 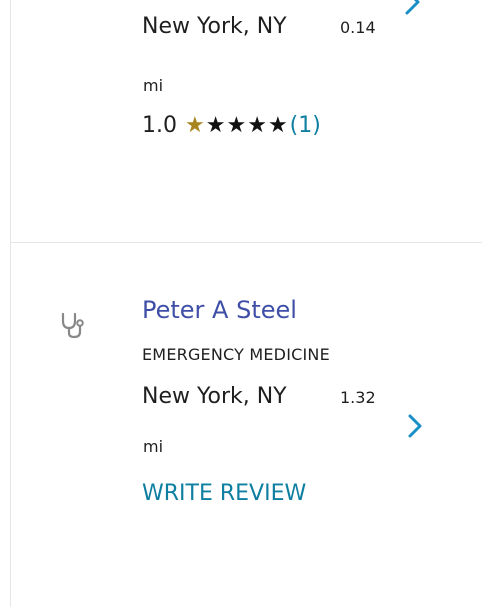 What do you see at coordinates (246, 242) in the screenshot?
I see `result-divider` at bounding box center [246, 242].